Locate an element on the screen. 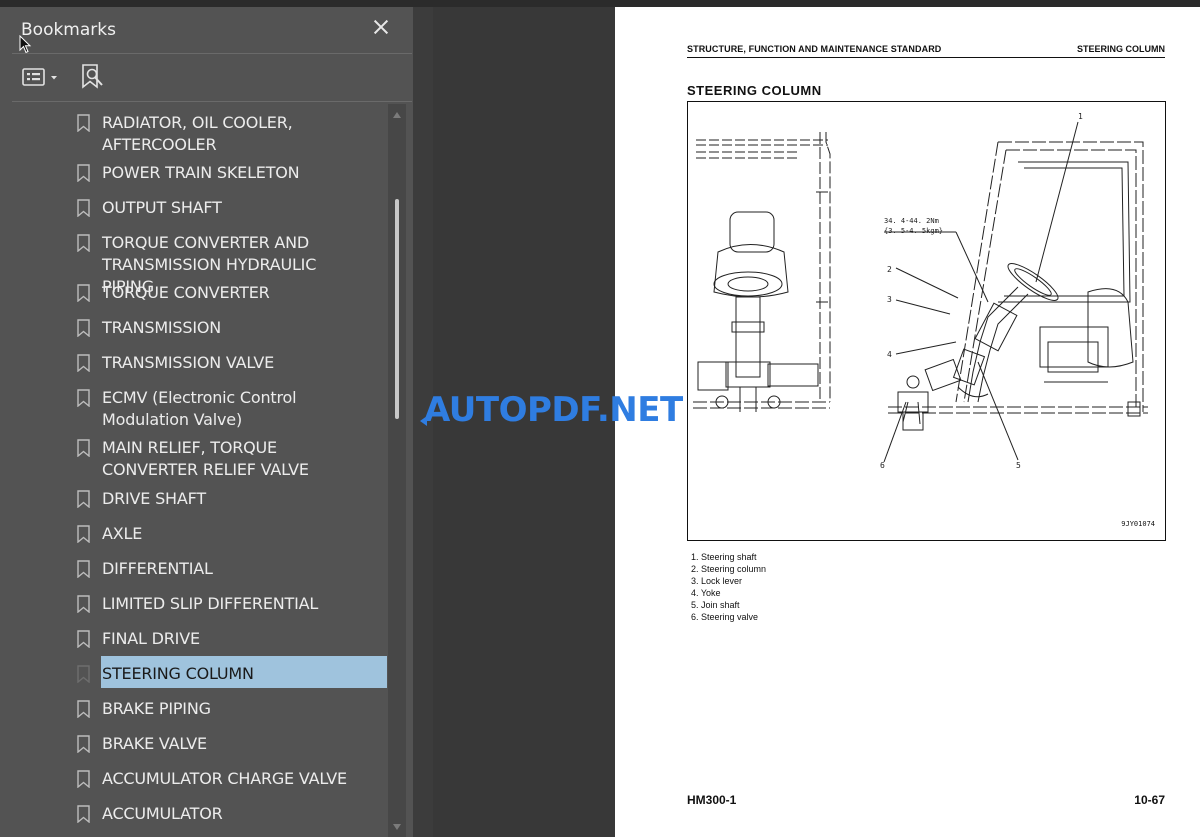 The image size is (1200, 837). bookmark-label: STEERING COLUMN is located at coordinates (178, 673).